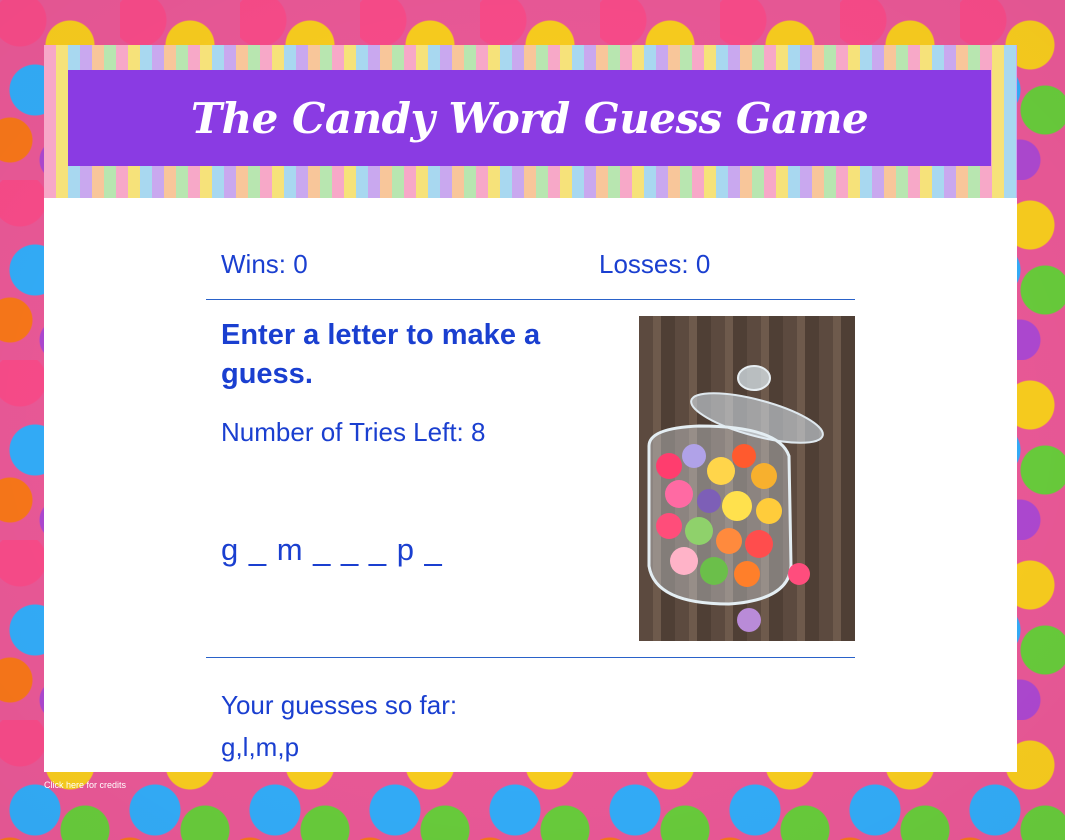  What do you see at coordinates (353, 432) in the screenshot?
I see `tries-left: Number of Tries Left: 8` at bounding box center [353, 432].